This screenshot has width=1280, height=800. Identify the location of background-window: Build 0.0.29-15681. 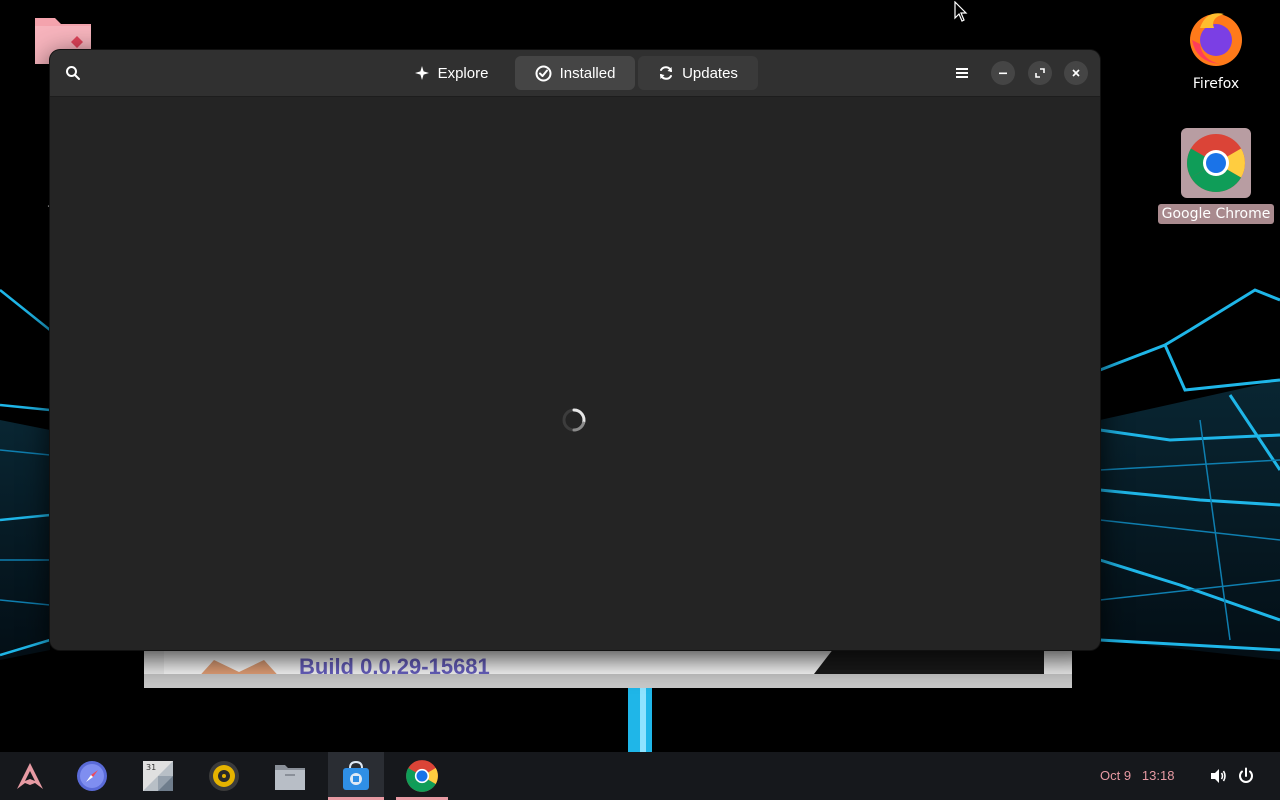
(608, 668).